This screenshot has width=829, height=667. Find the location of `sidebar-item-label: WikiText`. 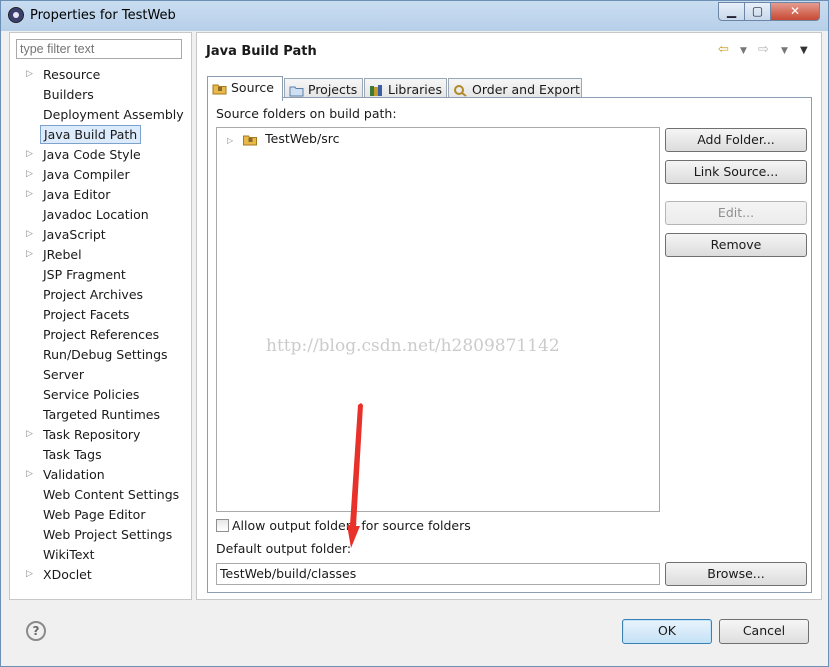

sidebar-item-label: WikiText is located at coordinates (69, 554).